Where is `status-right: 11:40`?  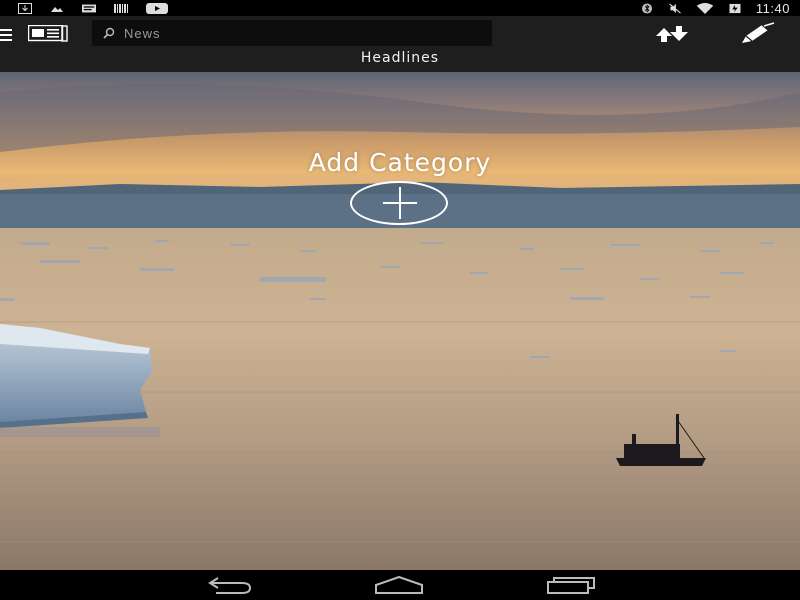 status-right: 11:40 is located at coordinates (720, 8).